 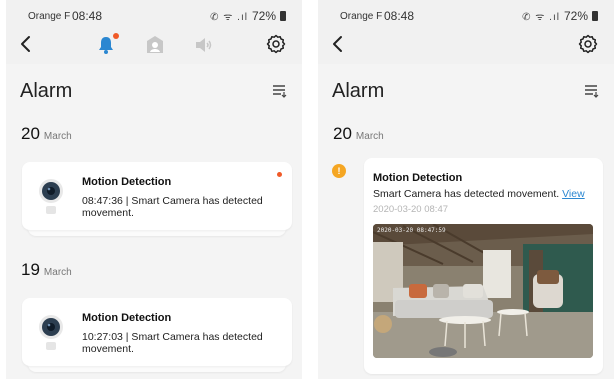 What do you see at coordinates (573, 194) in the screenshot?
I see `view-link: View` at bounding box center [573, 194].